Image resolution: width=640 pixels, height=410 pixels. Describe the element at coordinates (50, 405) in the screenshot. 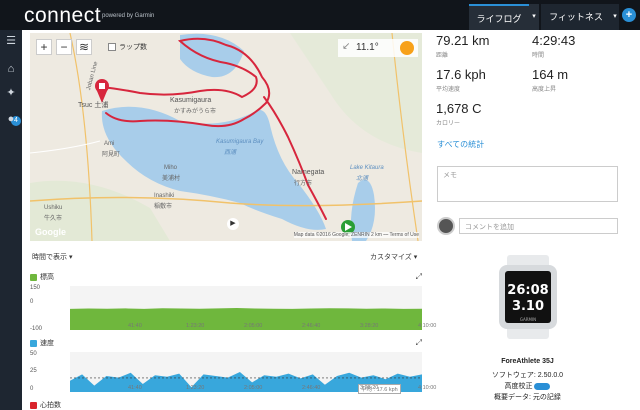

I see `chart-title: 心拍数` at that location.